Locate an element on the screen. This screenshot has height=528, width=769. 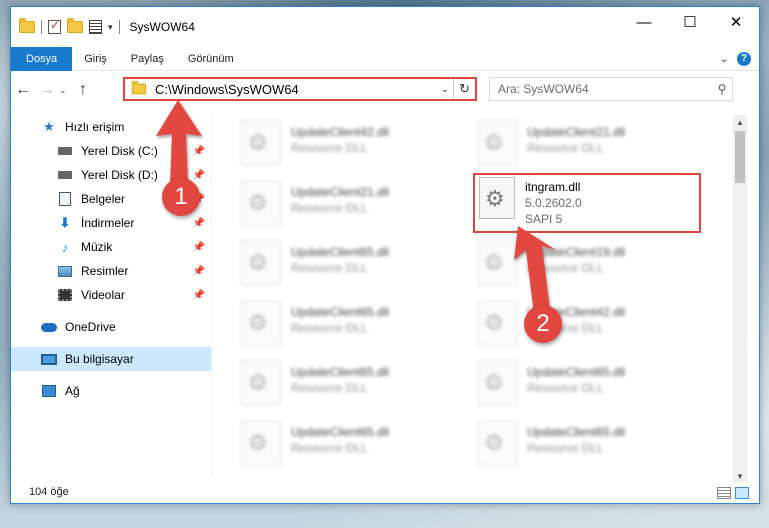
sidebar-item-label: OneDrive is located at coordinates (90, 327).